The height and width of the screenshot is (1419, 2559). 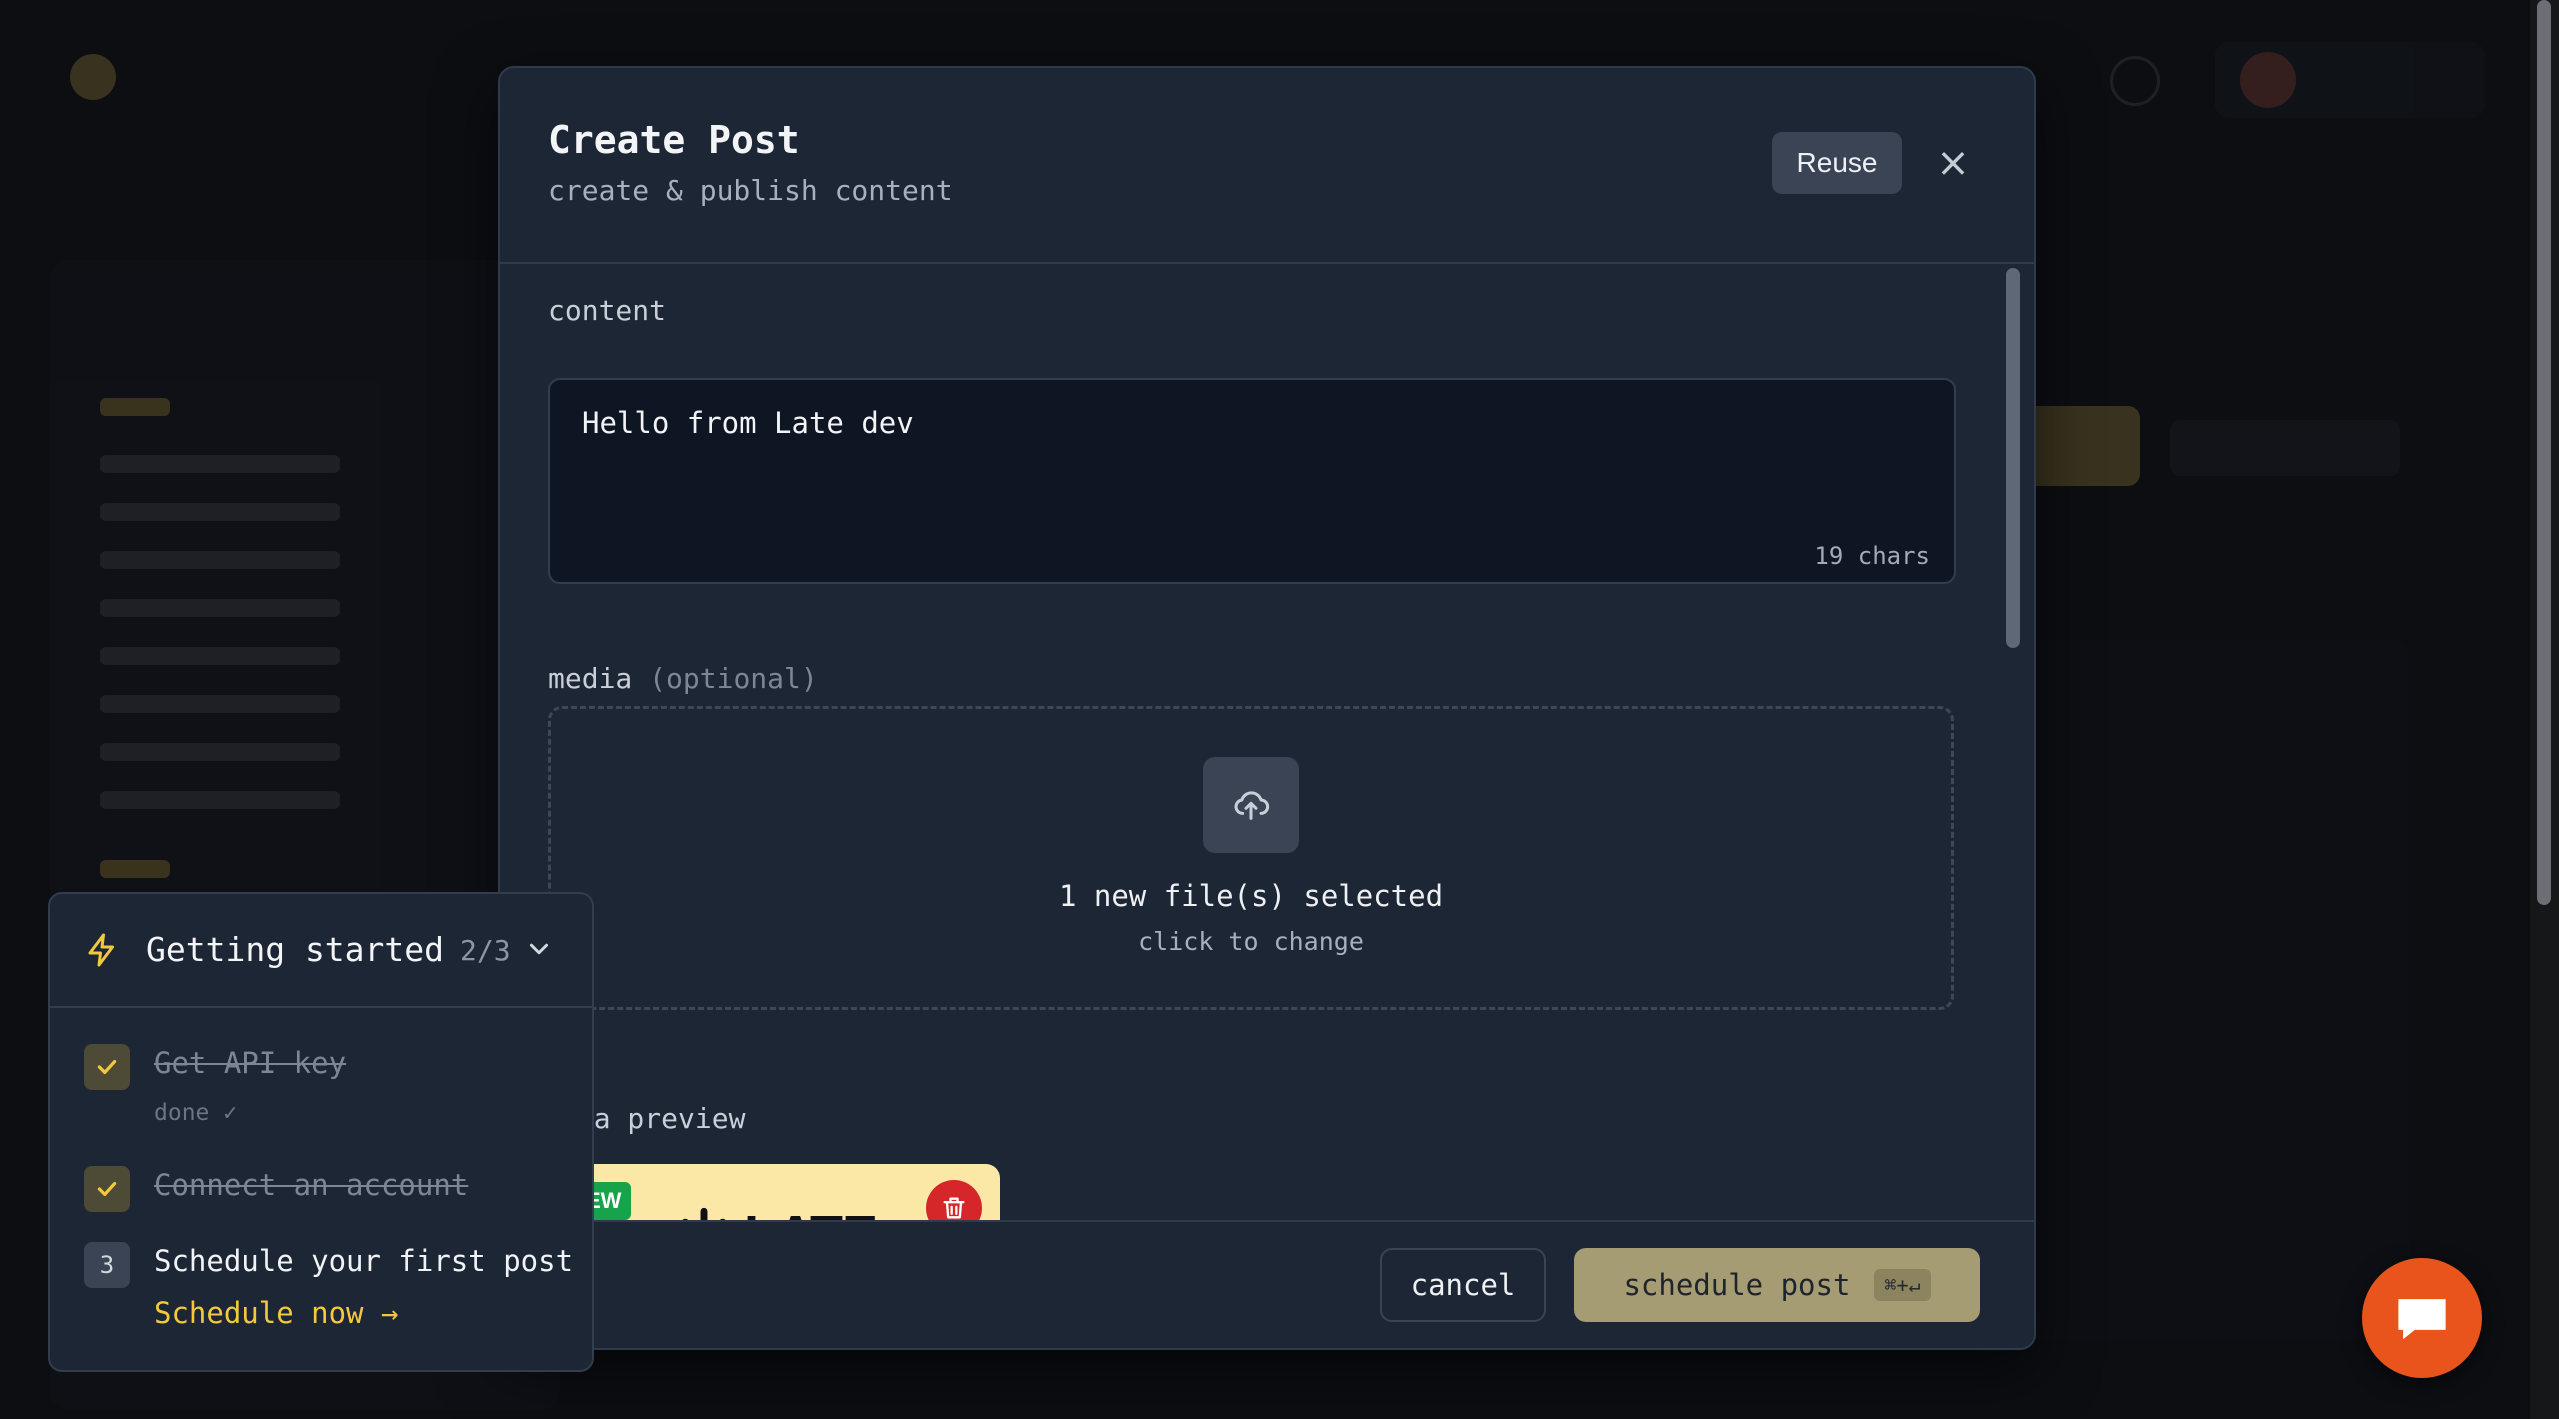 I want to click on cancel-button: cancel, so click(x=1463, y=1285).